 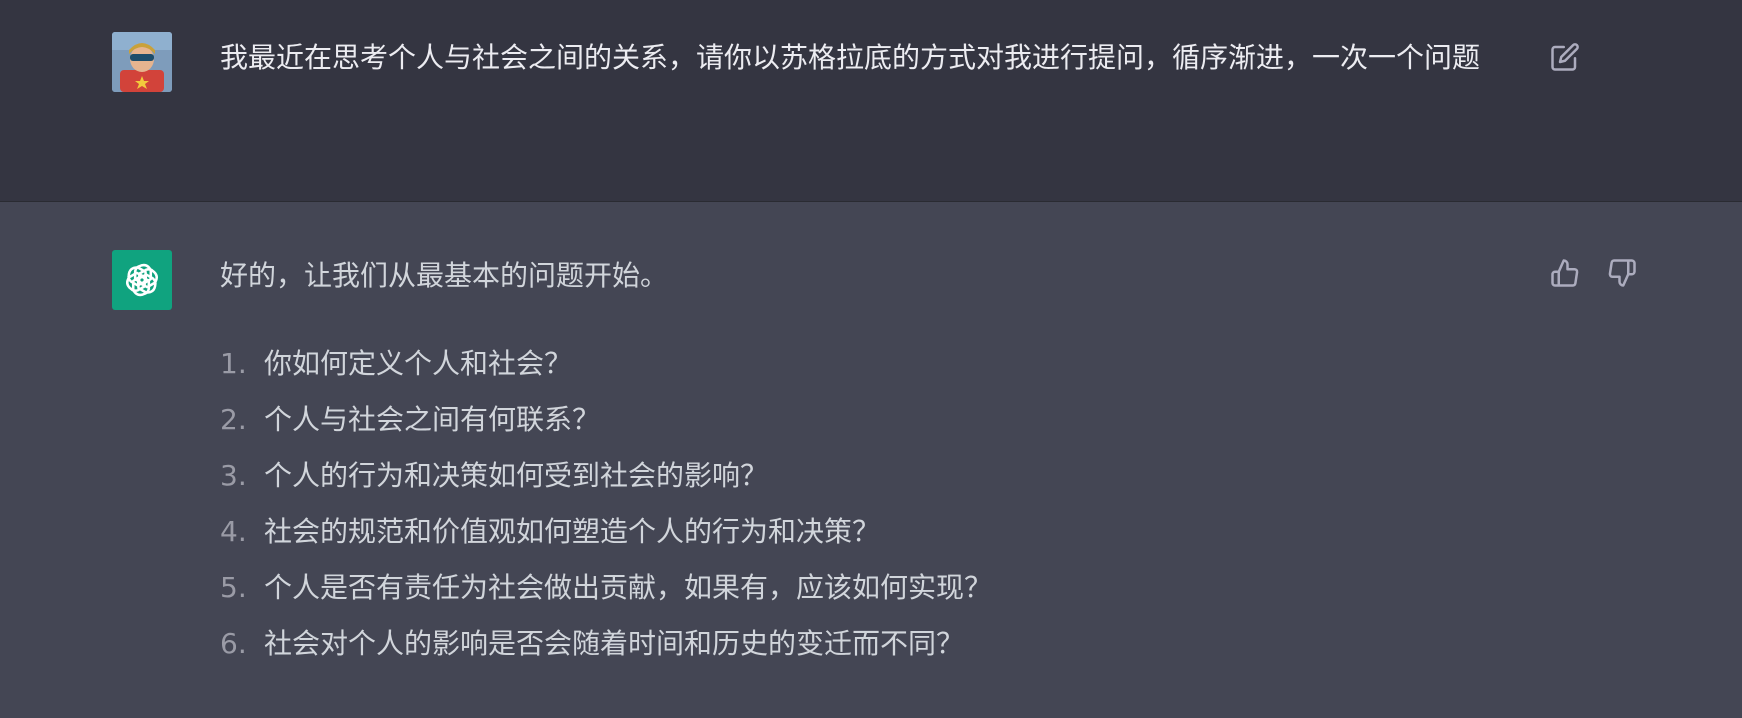 What do you see at coordinates (444, 275) in the screenshot?
I see `reply-intro: 好的，让我们从最基本的问题开始。` at bounding box center [444, 275].